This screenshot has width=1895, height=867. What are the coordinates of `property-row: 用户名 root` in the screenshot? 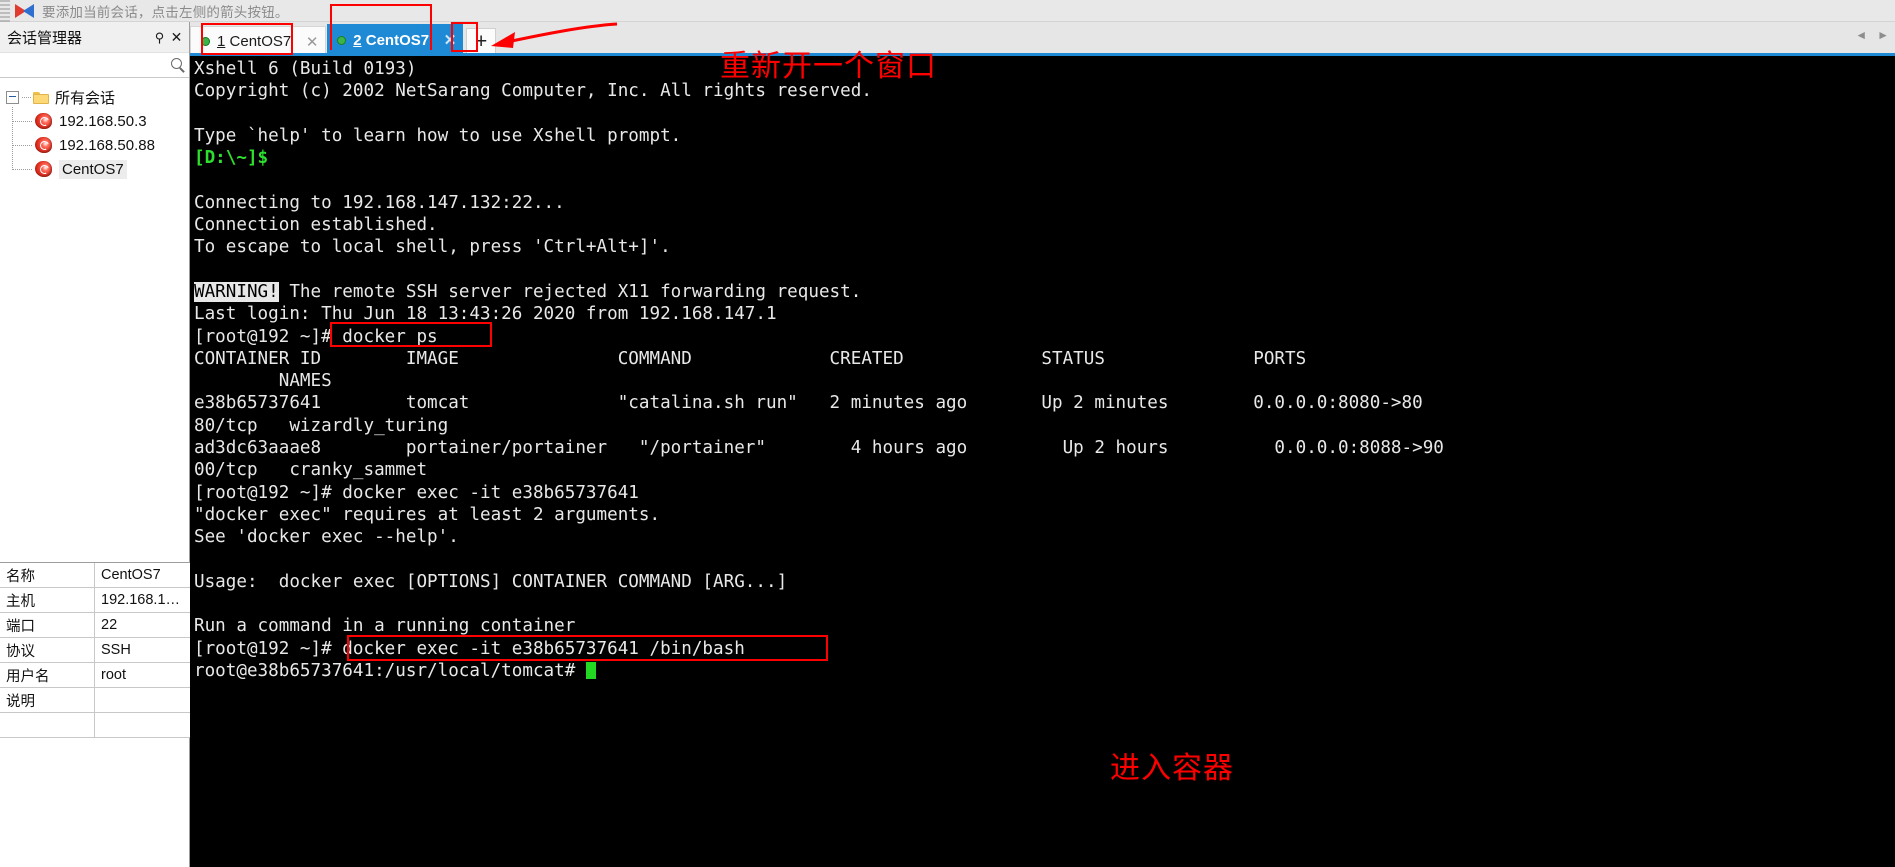 It's located at (95, 675).